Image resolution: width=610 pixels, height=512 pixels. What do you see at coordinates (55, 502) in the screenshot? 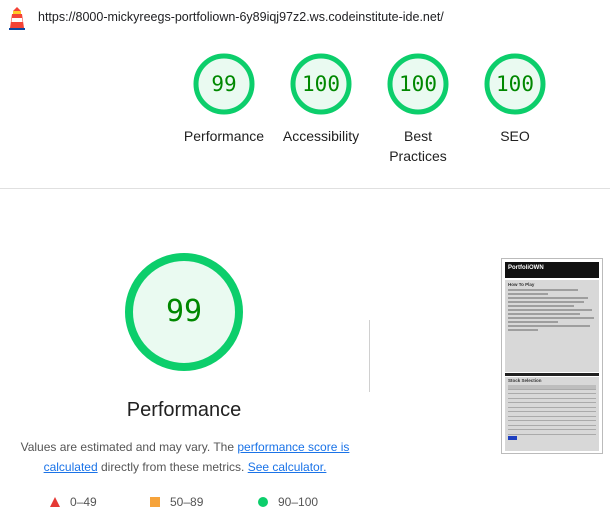
I see `triangle-icon` at bounding box center [55, 502].